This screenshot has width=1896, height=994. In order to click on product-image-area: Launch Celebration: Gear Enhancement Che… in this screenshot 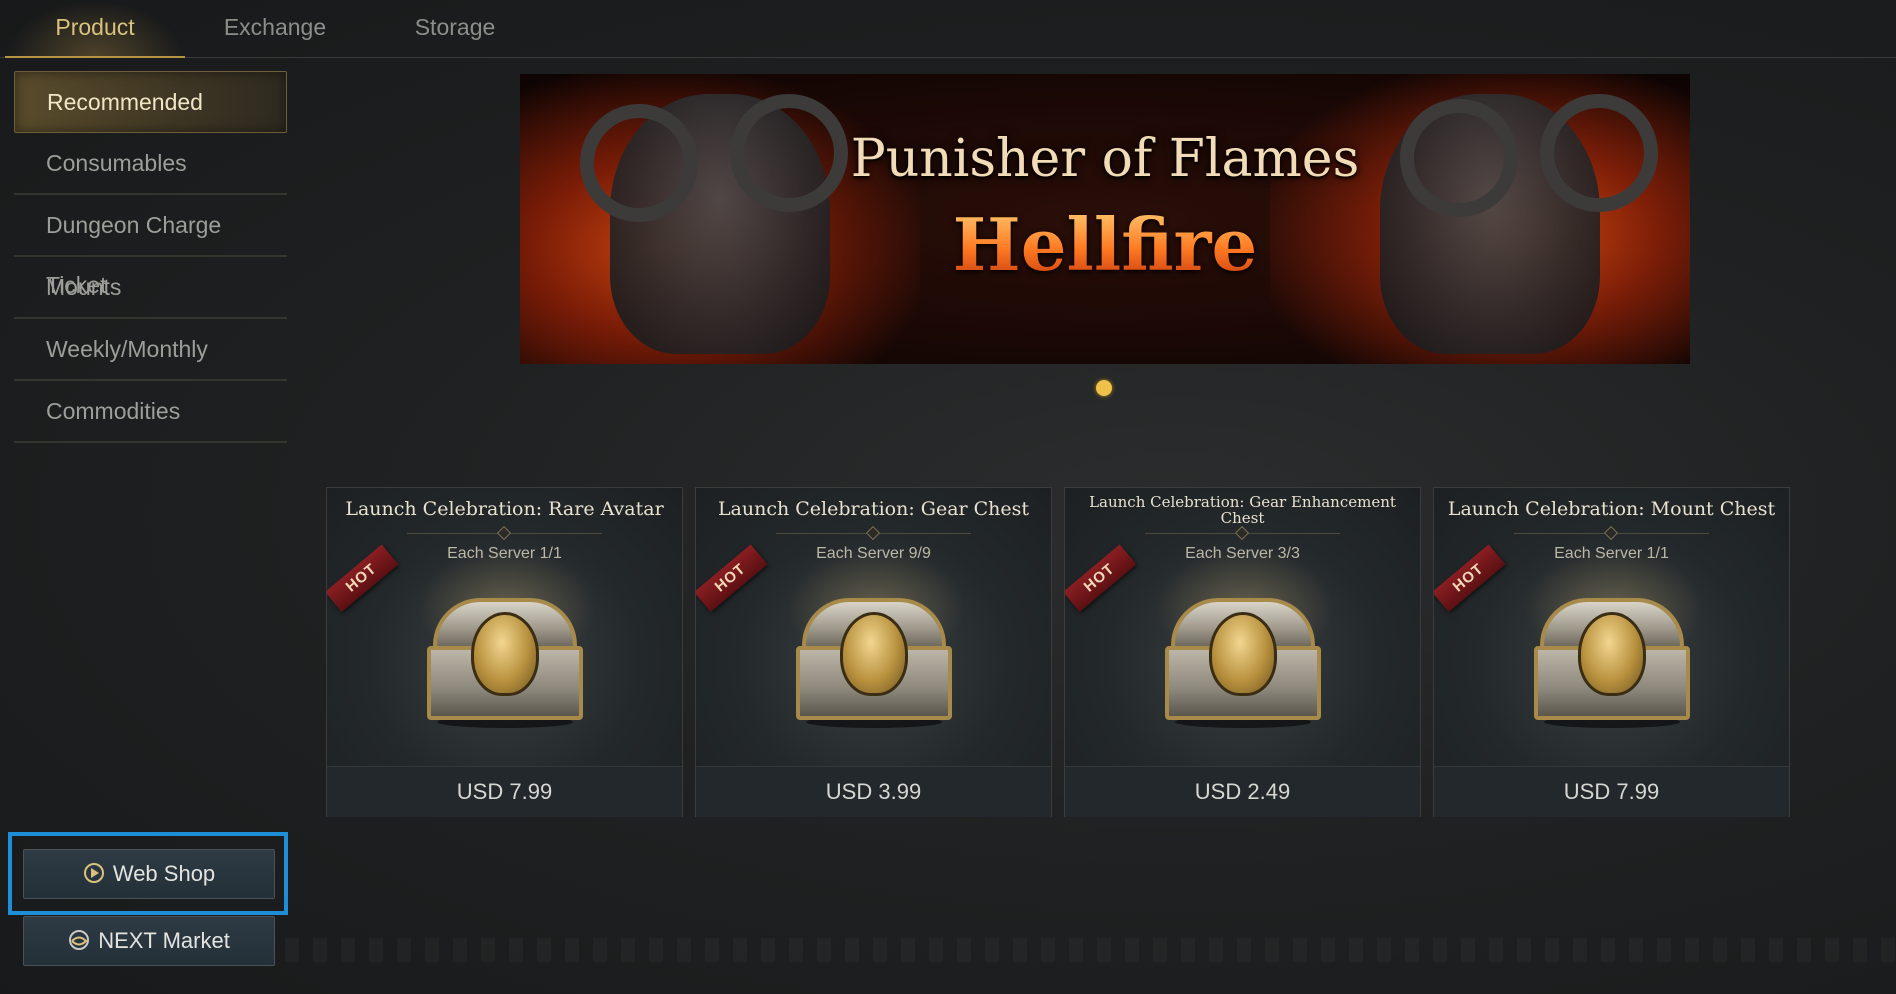, I will do `click(1242, 627)`.